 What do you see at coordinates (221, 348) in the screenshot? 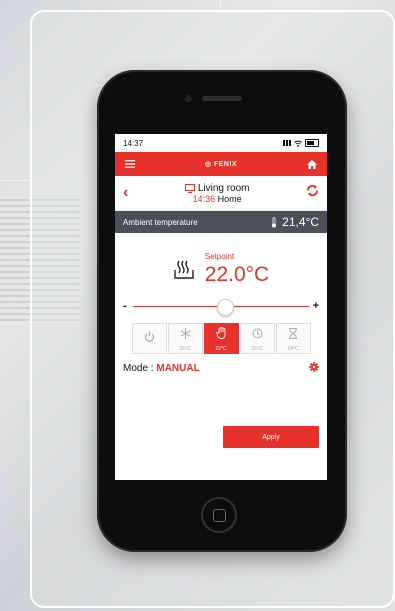
I see `mode-temp: 22°C` at bounding box center [221, 348].